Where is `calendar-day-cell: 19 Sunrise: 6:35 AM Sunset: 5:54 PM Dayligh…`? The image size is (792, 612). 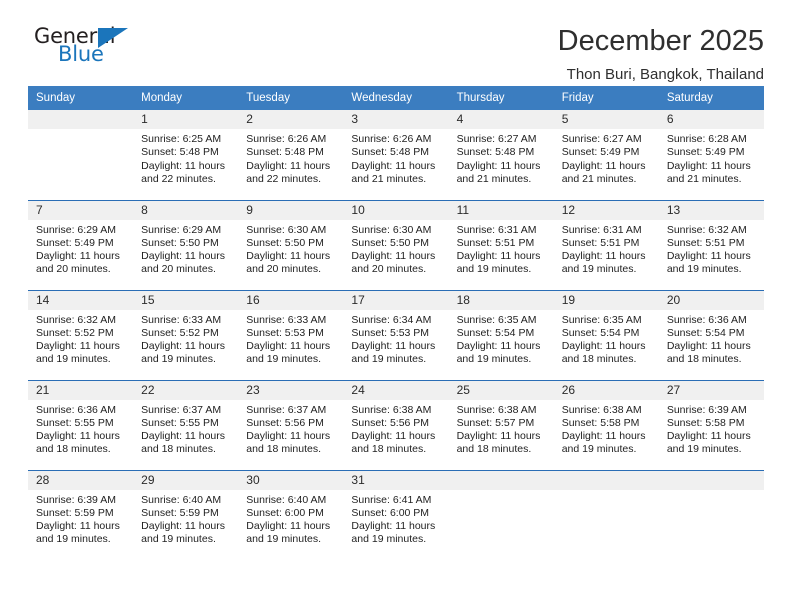
calendar-day-cell: 19 Sunrise: 6:35 AM Sunset: 5:54 PM Dayligh… is located at coordinates (606, 334).